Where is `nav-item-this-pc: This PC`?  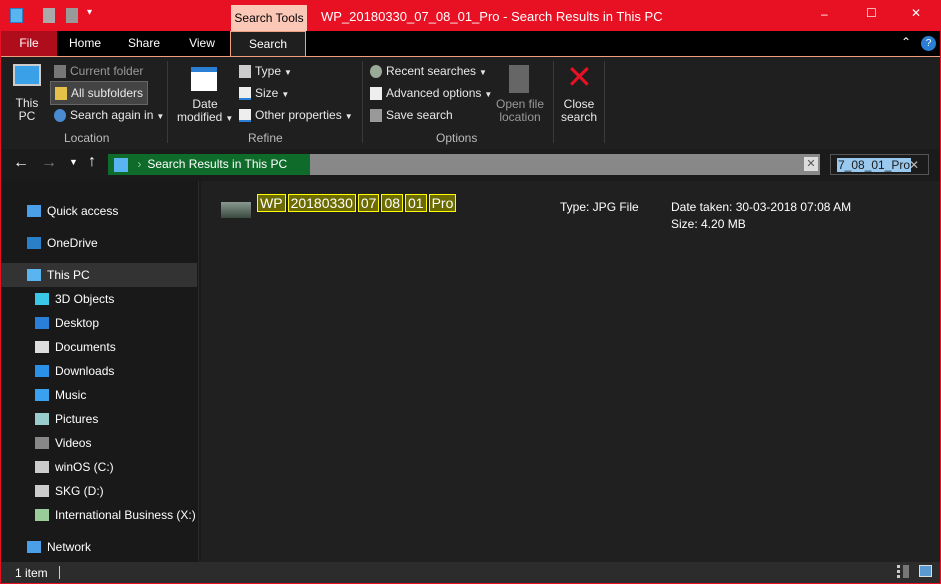
nav-item-this-pc: This PC is located at coordinates (99, 275).